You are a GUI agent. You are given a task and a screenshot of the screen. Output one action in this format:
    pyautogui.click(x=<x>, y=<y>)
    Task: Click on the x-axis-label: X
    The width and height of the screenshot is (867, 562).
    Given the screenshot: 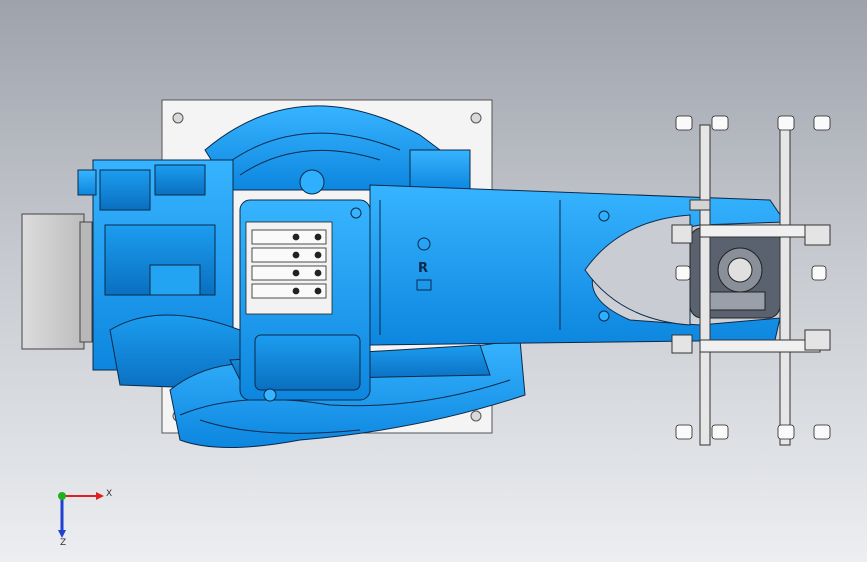 What is the action you would take?
    pyautogui.click(x=109, y=494)
    